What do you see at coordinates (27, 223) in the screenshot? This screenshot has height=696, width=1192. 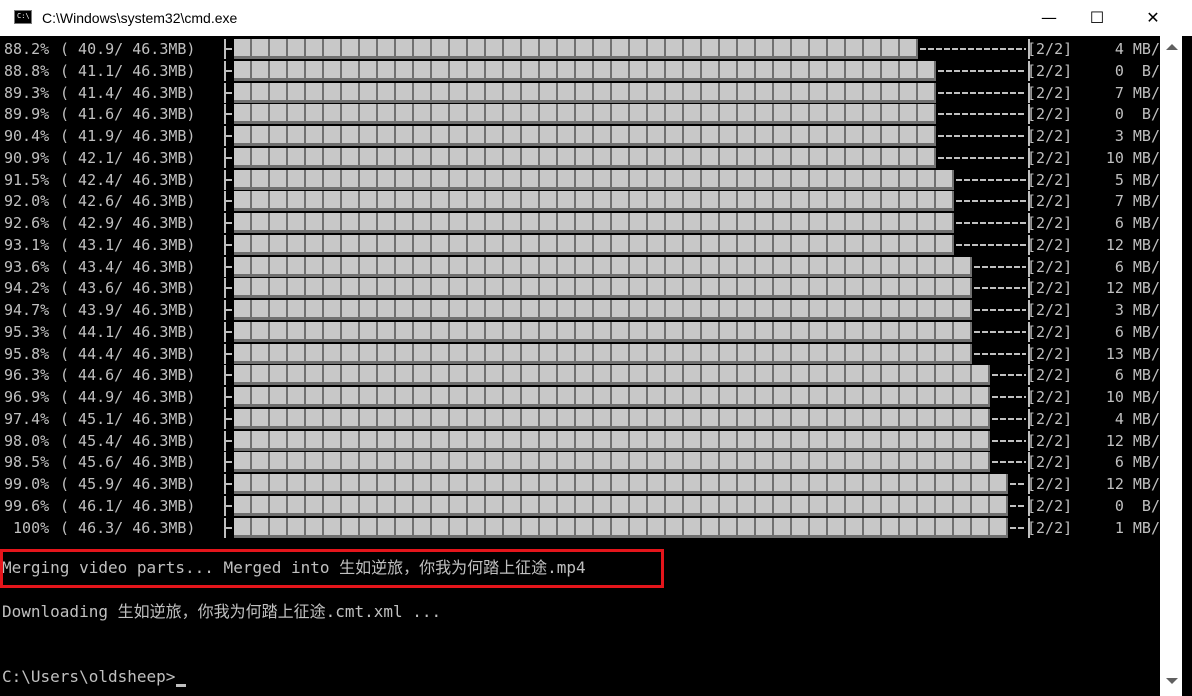 I see `progress-percent: 92.6%` at bounding box center [27, 223].